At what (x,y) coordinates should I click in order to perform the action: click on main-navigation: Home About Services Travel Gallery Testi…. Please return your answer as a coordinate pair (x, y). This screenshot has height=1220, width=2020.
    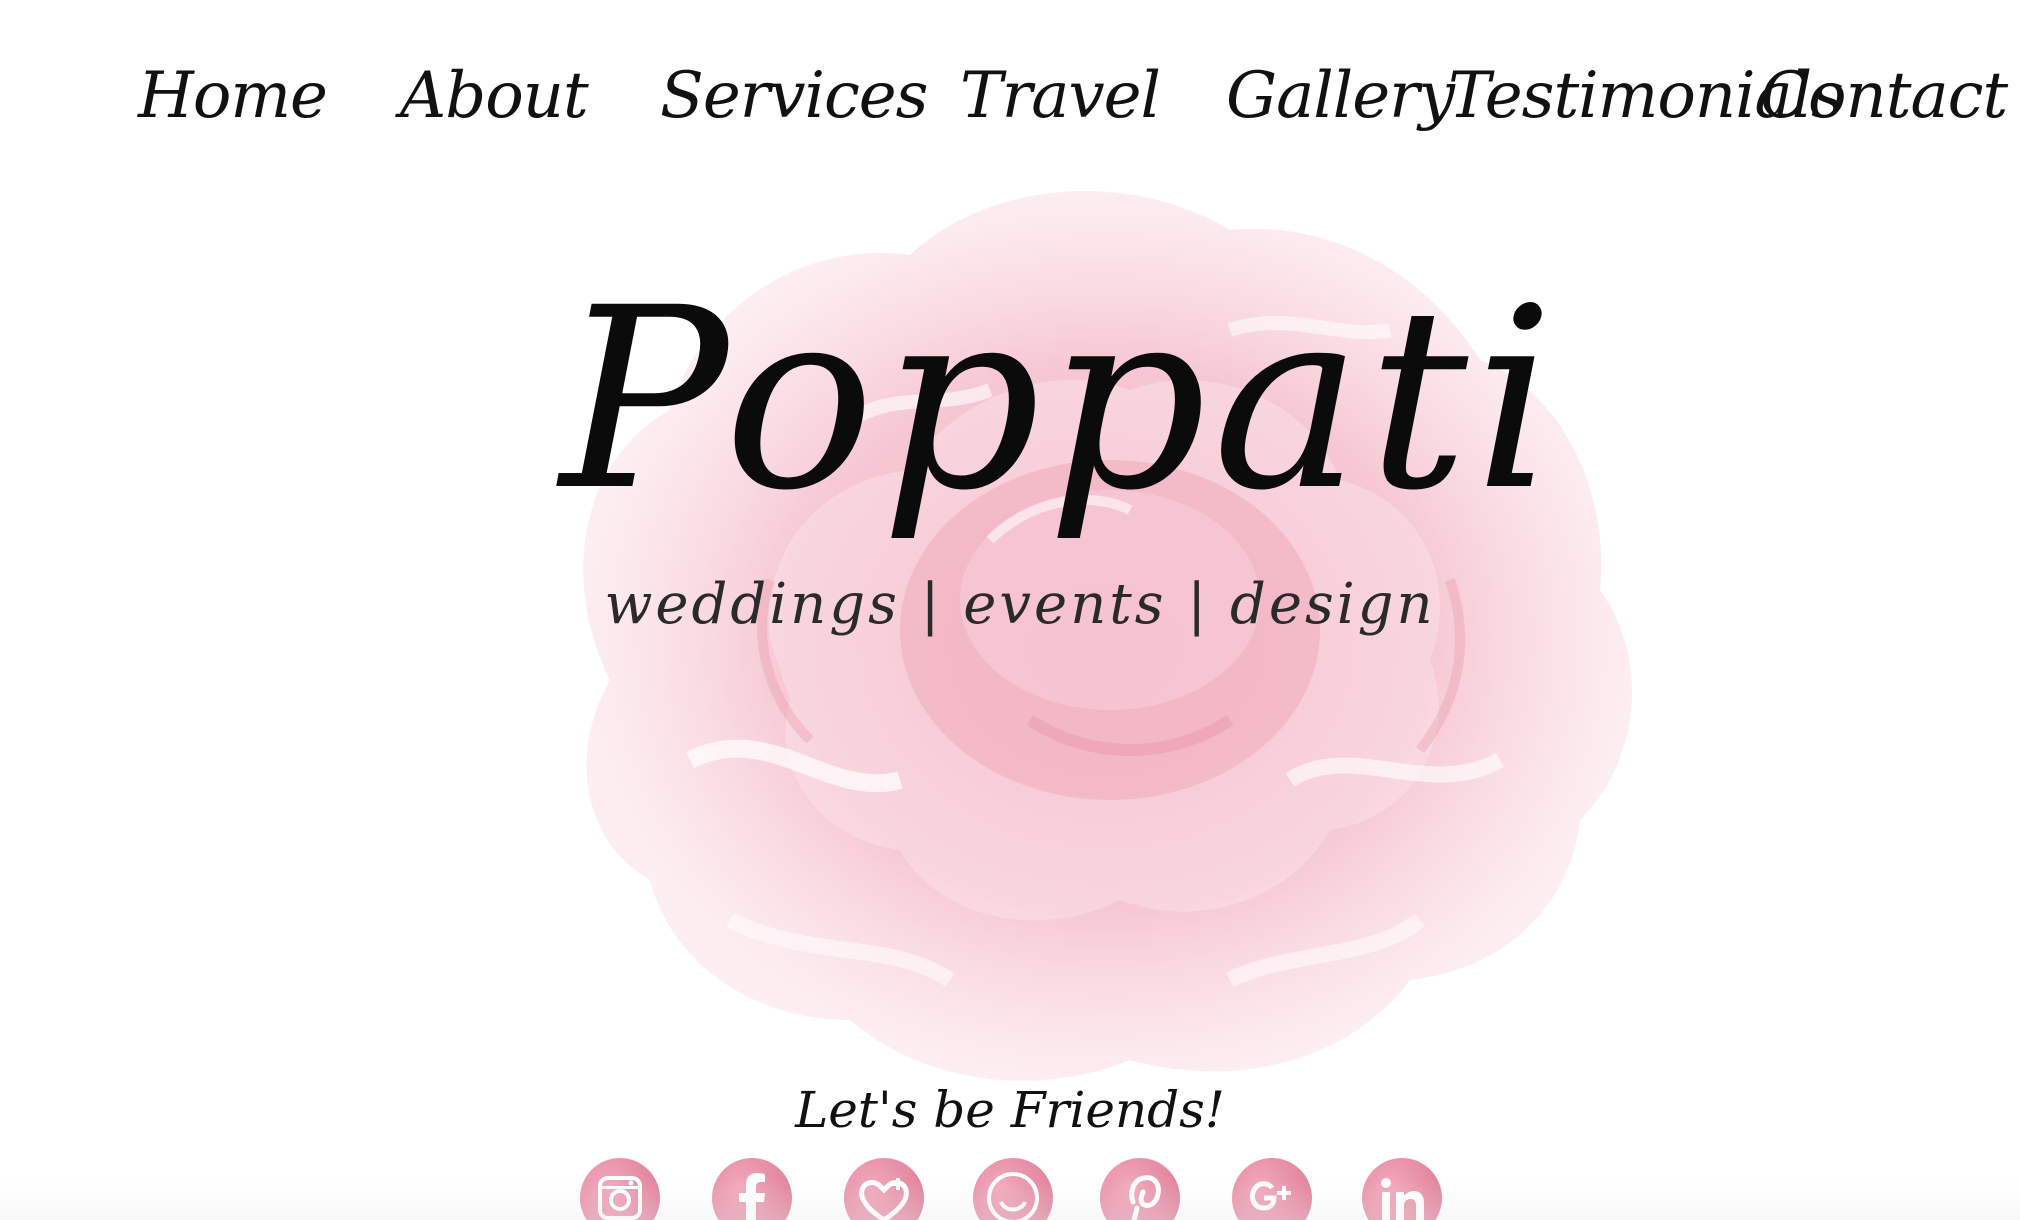
    Looking at the image, I should click on (1010, 90).